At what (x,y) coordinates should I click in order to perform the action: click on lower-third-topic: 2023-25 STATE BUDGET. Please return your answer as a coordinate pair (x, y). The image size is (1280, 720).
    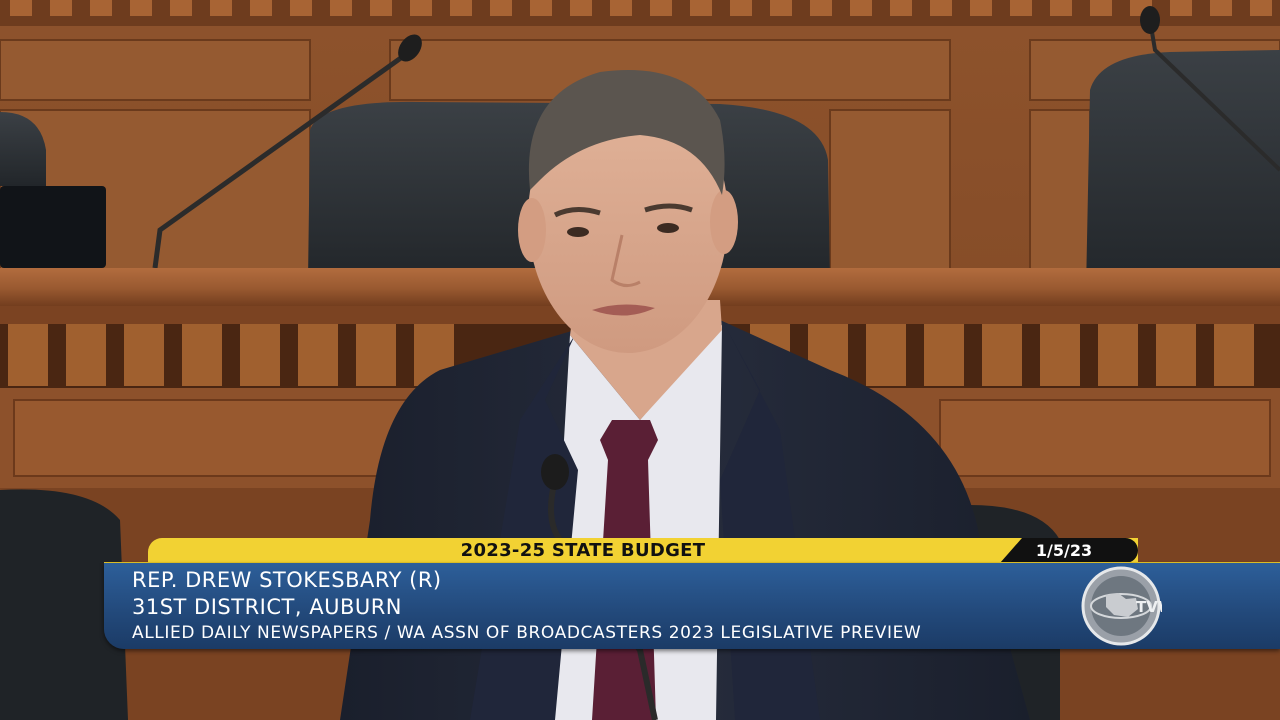
    Looking at the image, I should click on (583, 550).